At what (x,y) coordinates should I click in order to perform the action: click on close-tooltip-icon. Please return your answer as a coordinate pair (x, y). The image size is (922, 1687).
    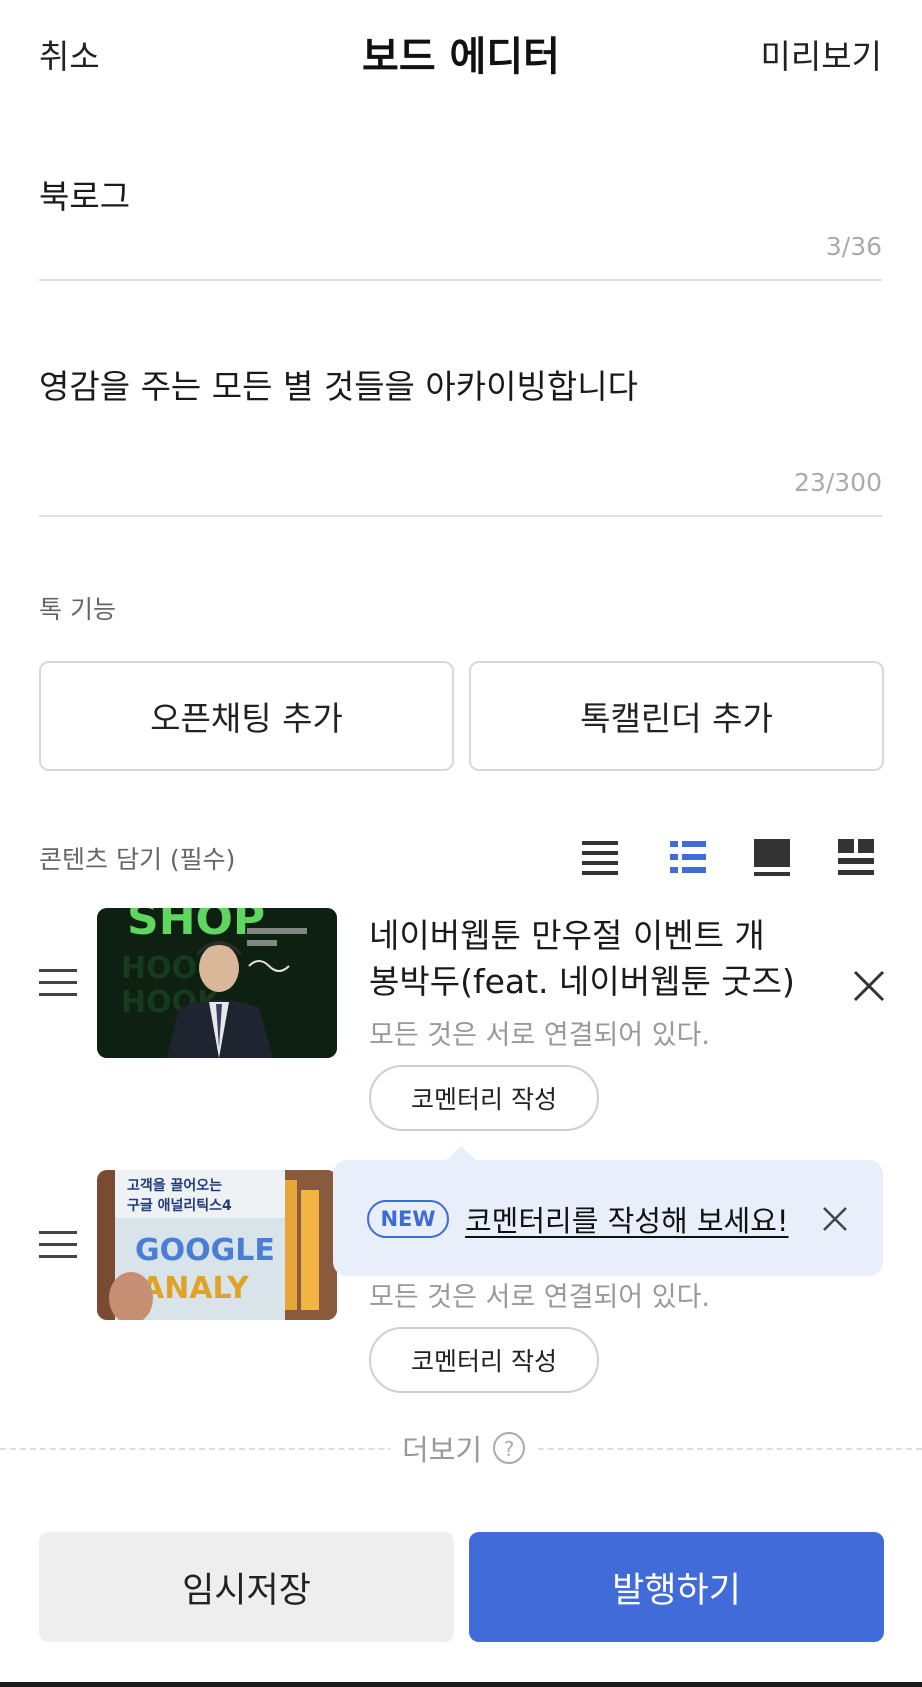
    Looking at the image, I should click on (835, 1219).